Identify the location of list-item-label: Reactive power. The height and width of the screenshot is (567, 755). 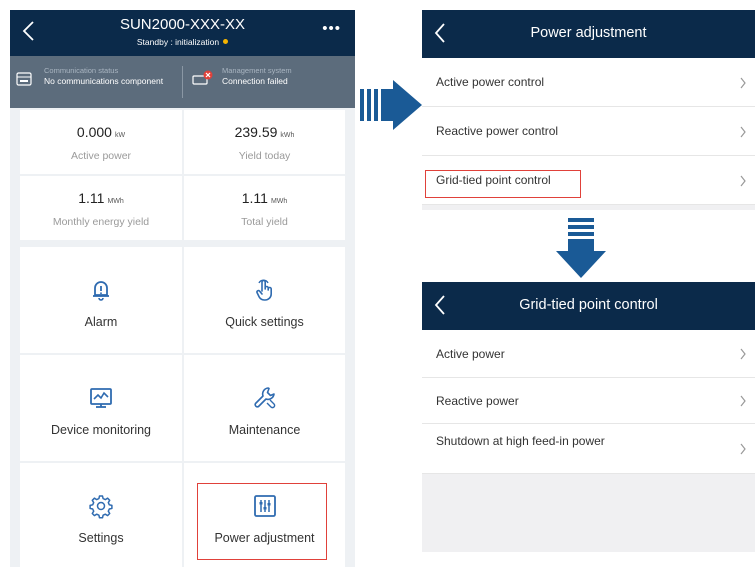
(477, 401).